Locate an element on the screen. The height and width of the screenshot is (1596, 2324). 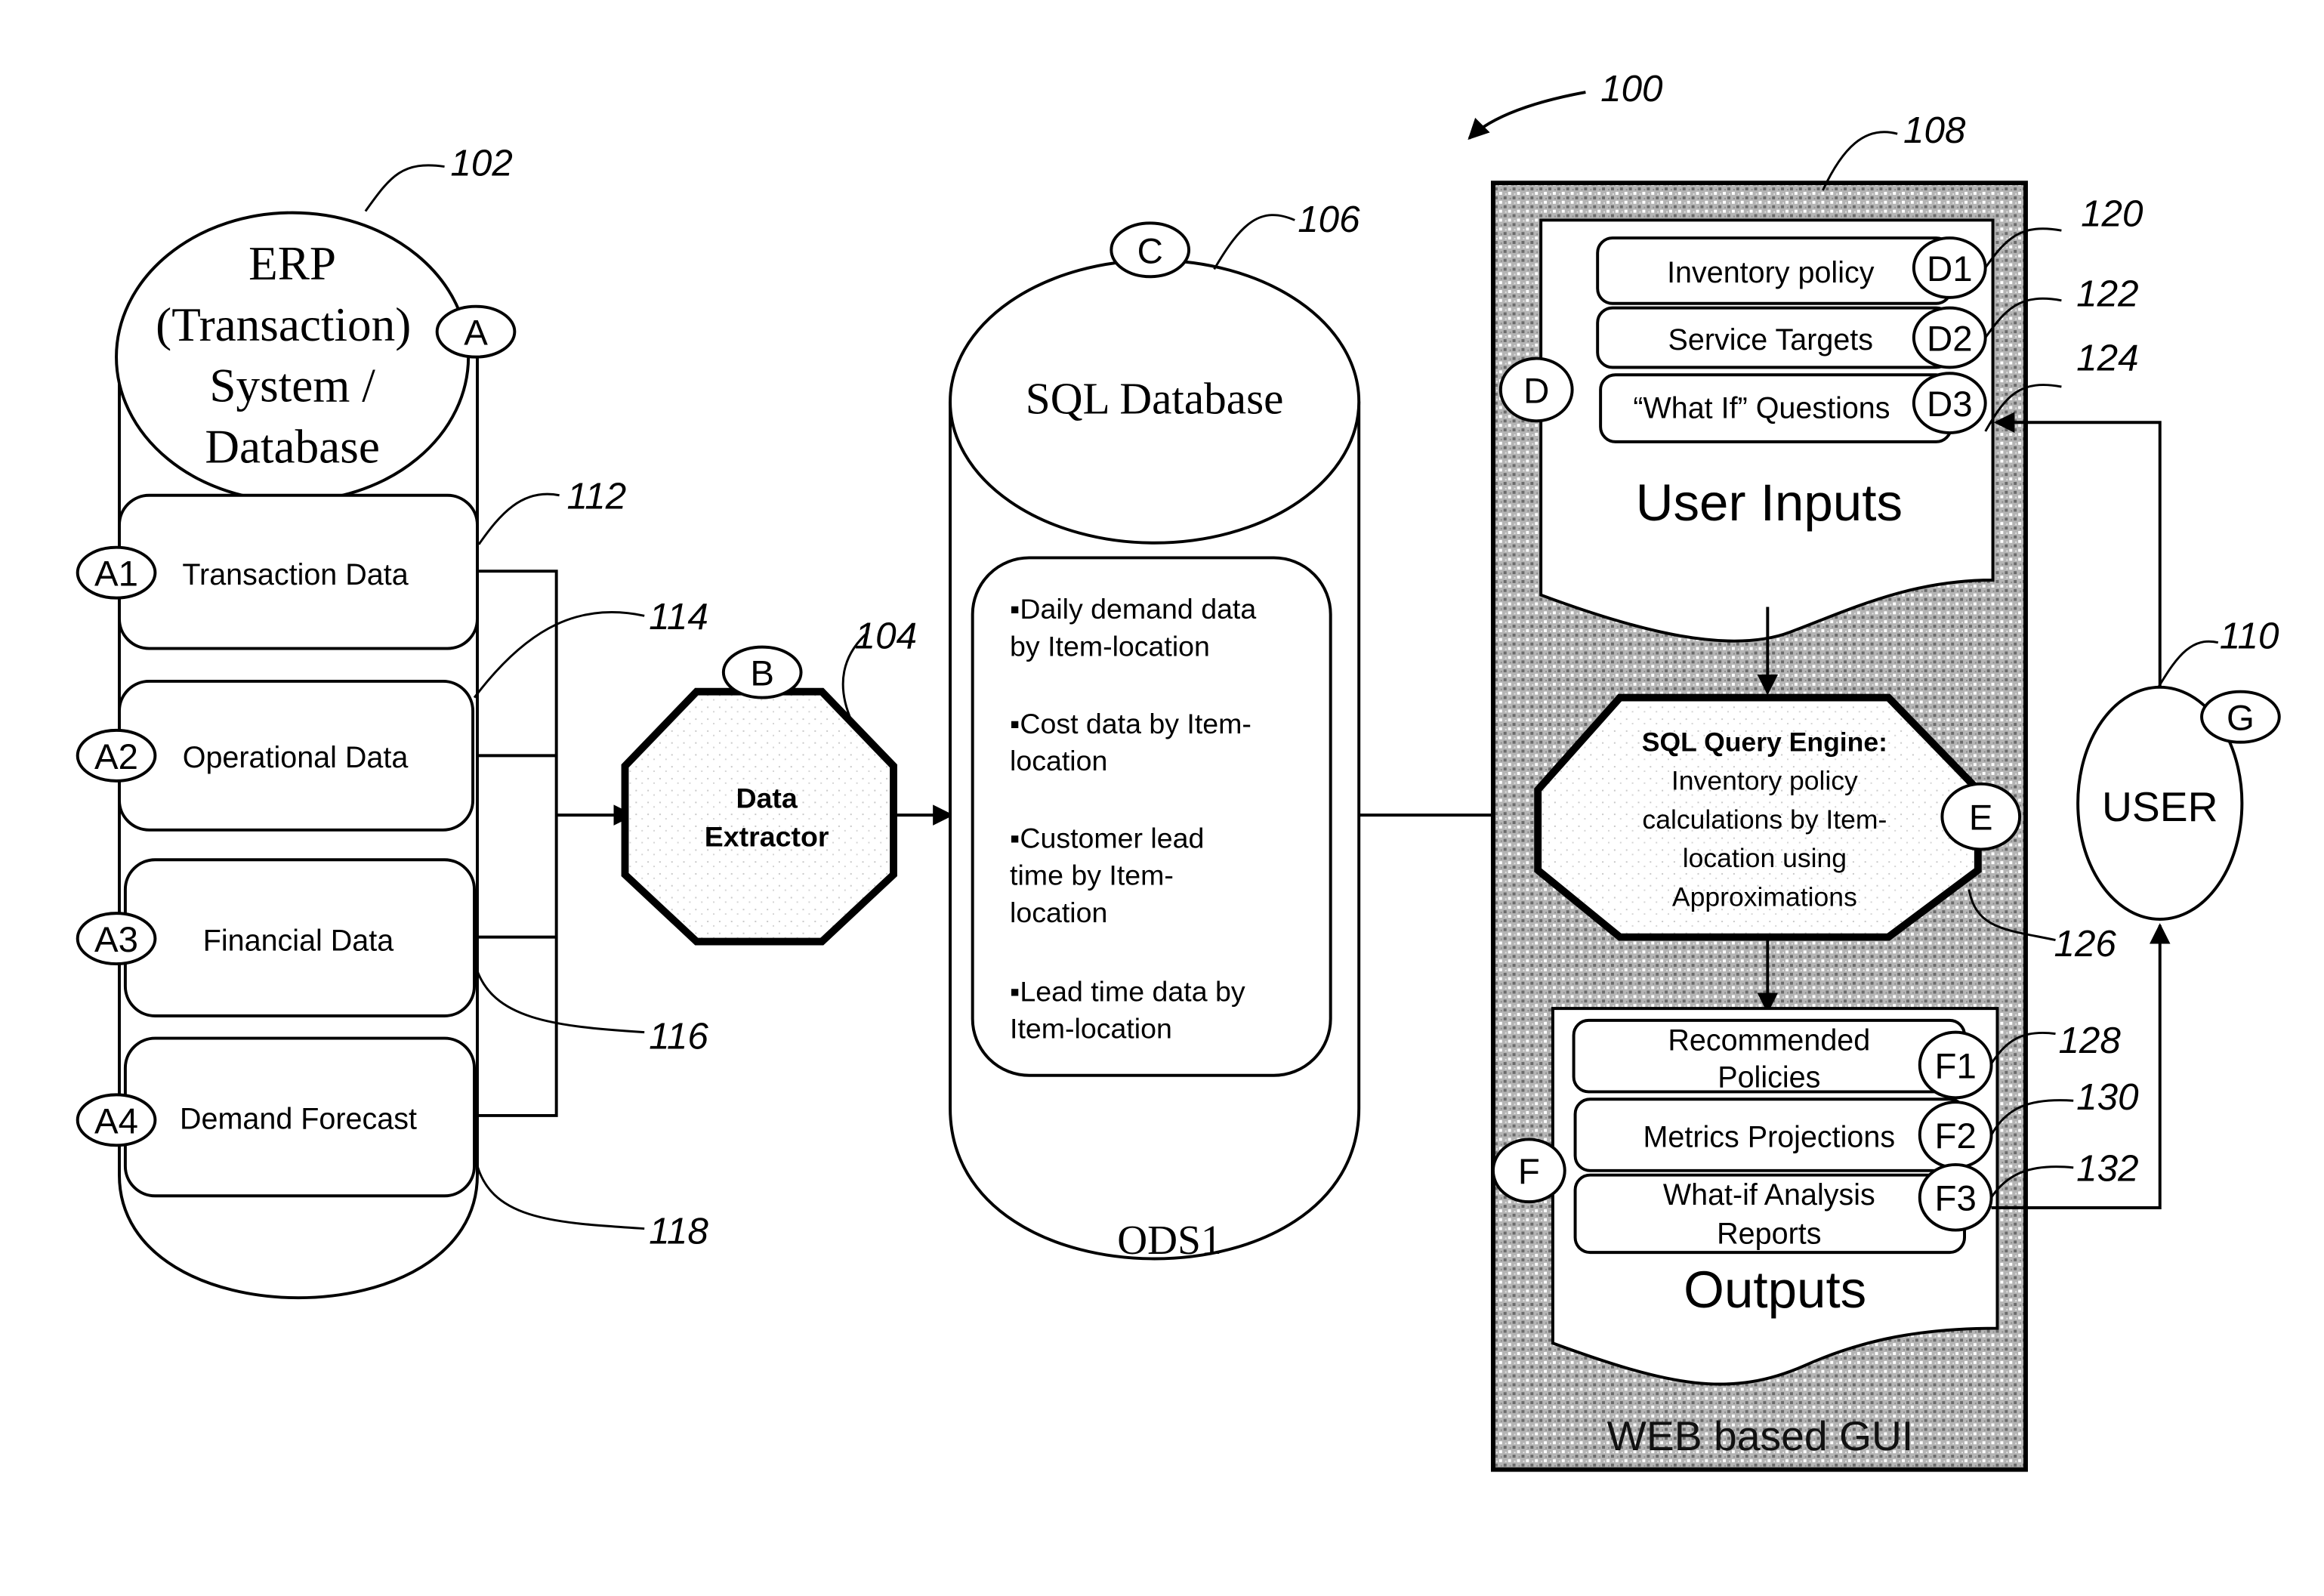
tag-D3: D3 is located at coordinates (1950, 404).